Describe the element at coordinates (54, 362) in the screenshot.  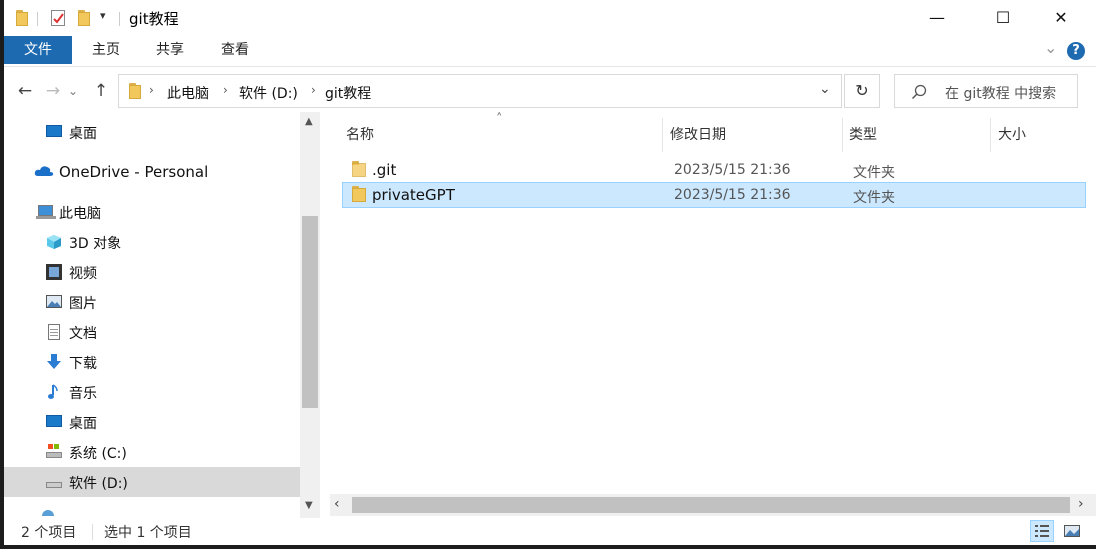
I see `downloads-icon` at that location.